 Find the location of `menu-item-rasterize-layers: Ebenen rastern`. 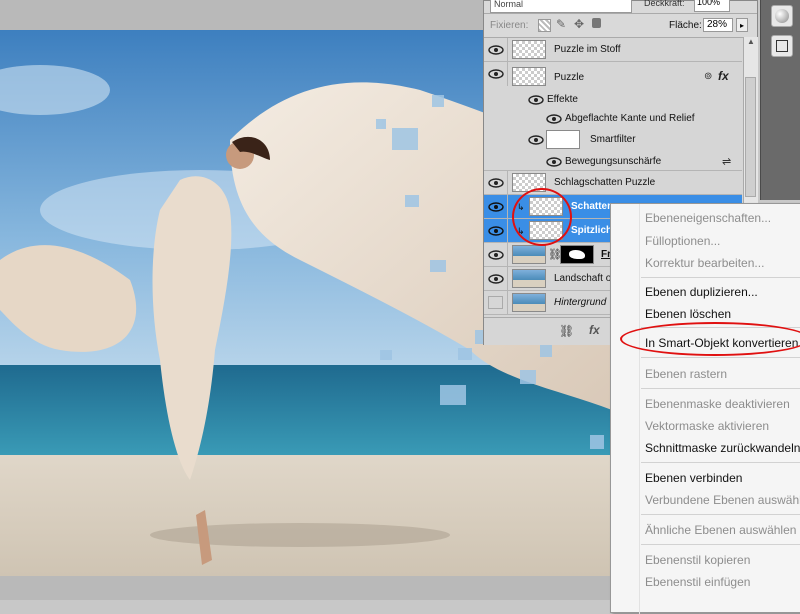

menu-item-rasterize-layers: Ebenen rastern is located at coordinates (686, 374).